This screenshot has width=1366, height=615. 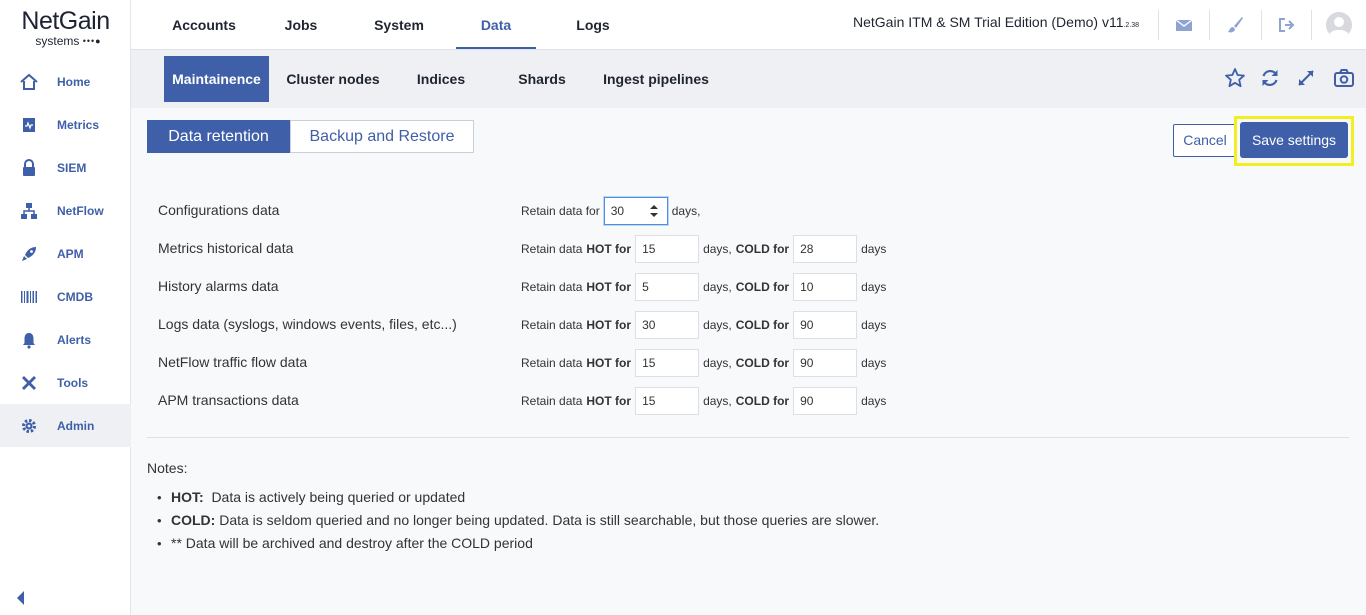 What do you see at coordinates (68, 41) in the screenshot?
I see `logo-sub-text: systems •••●` at bounding box center [68, 41].